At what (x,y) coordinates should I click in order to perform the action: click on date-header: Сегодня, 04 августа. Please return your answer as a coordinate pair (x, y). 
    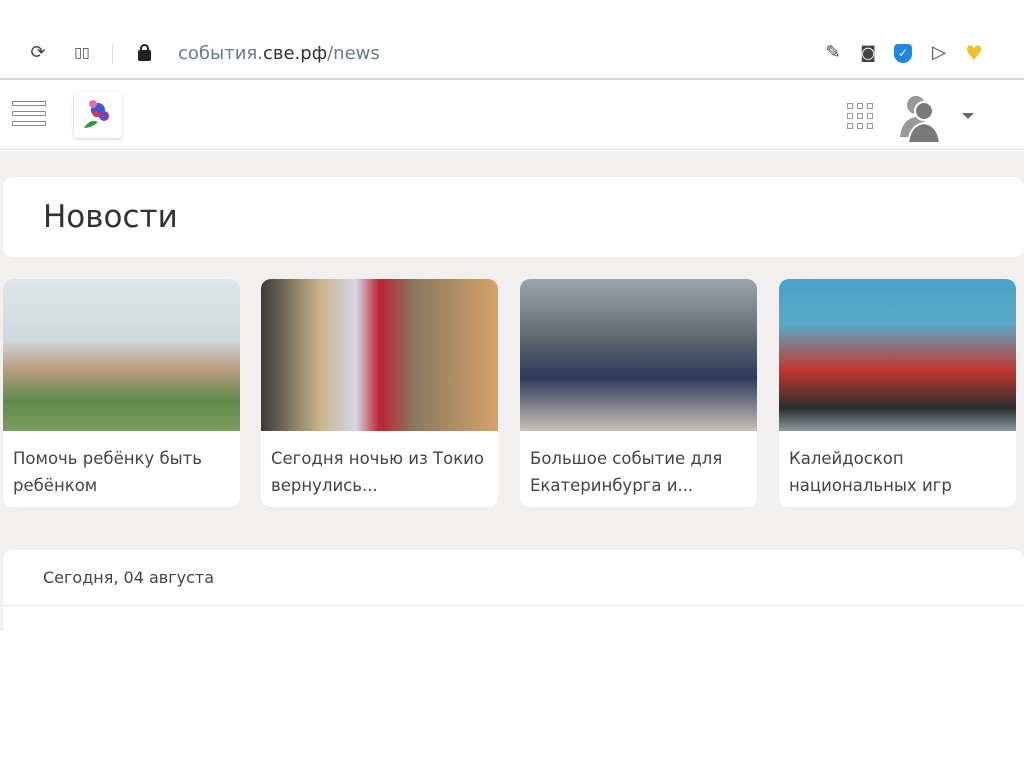
    Looking at the image, I should click on (129, 577).